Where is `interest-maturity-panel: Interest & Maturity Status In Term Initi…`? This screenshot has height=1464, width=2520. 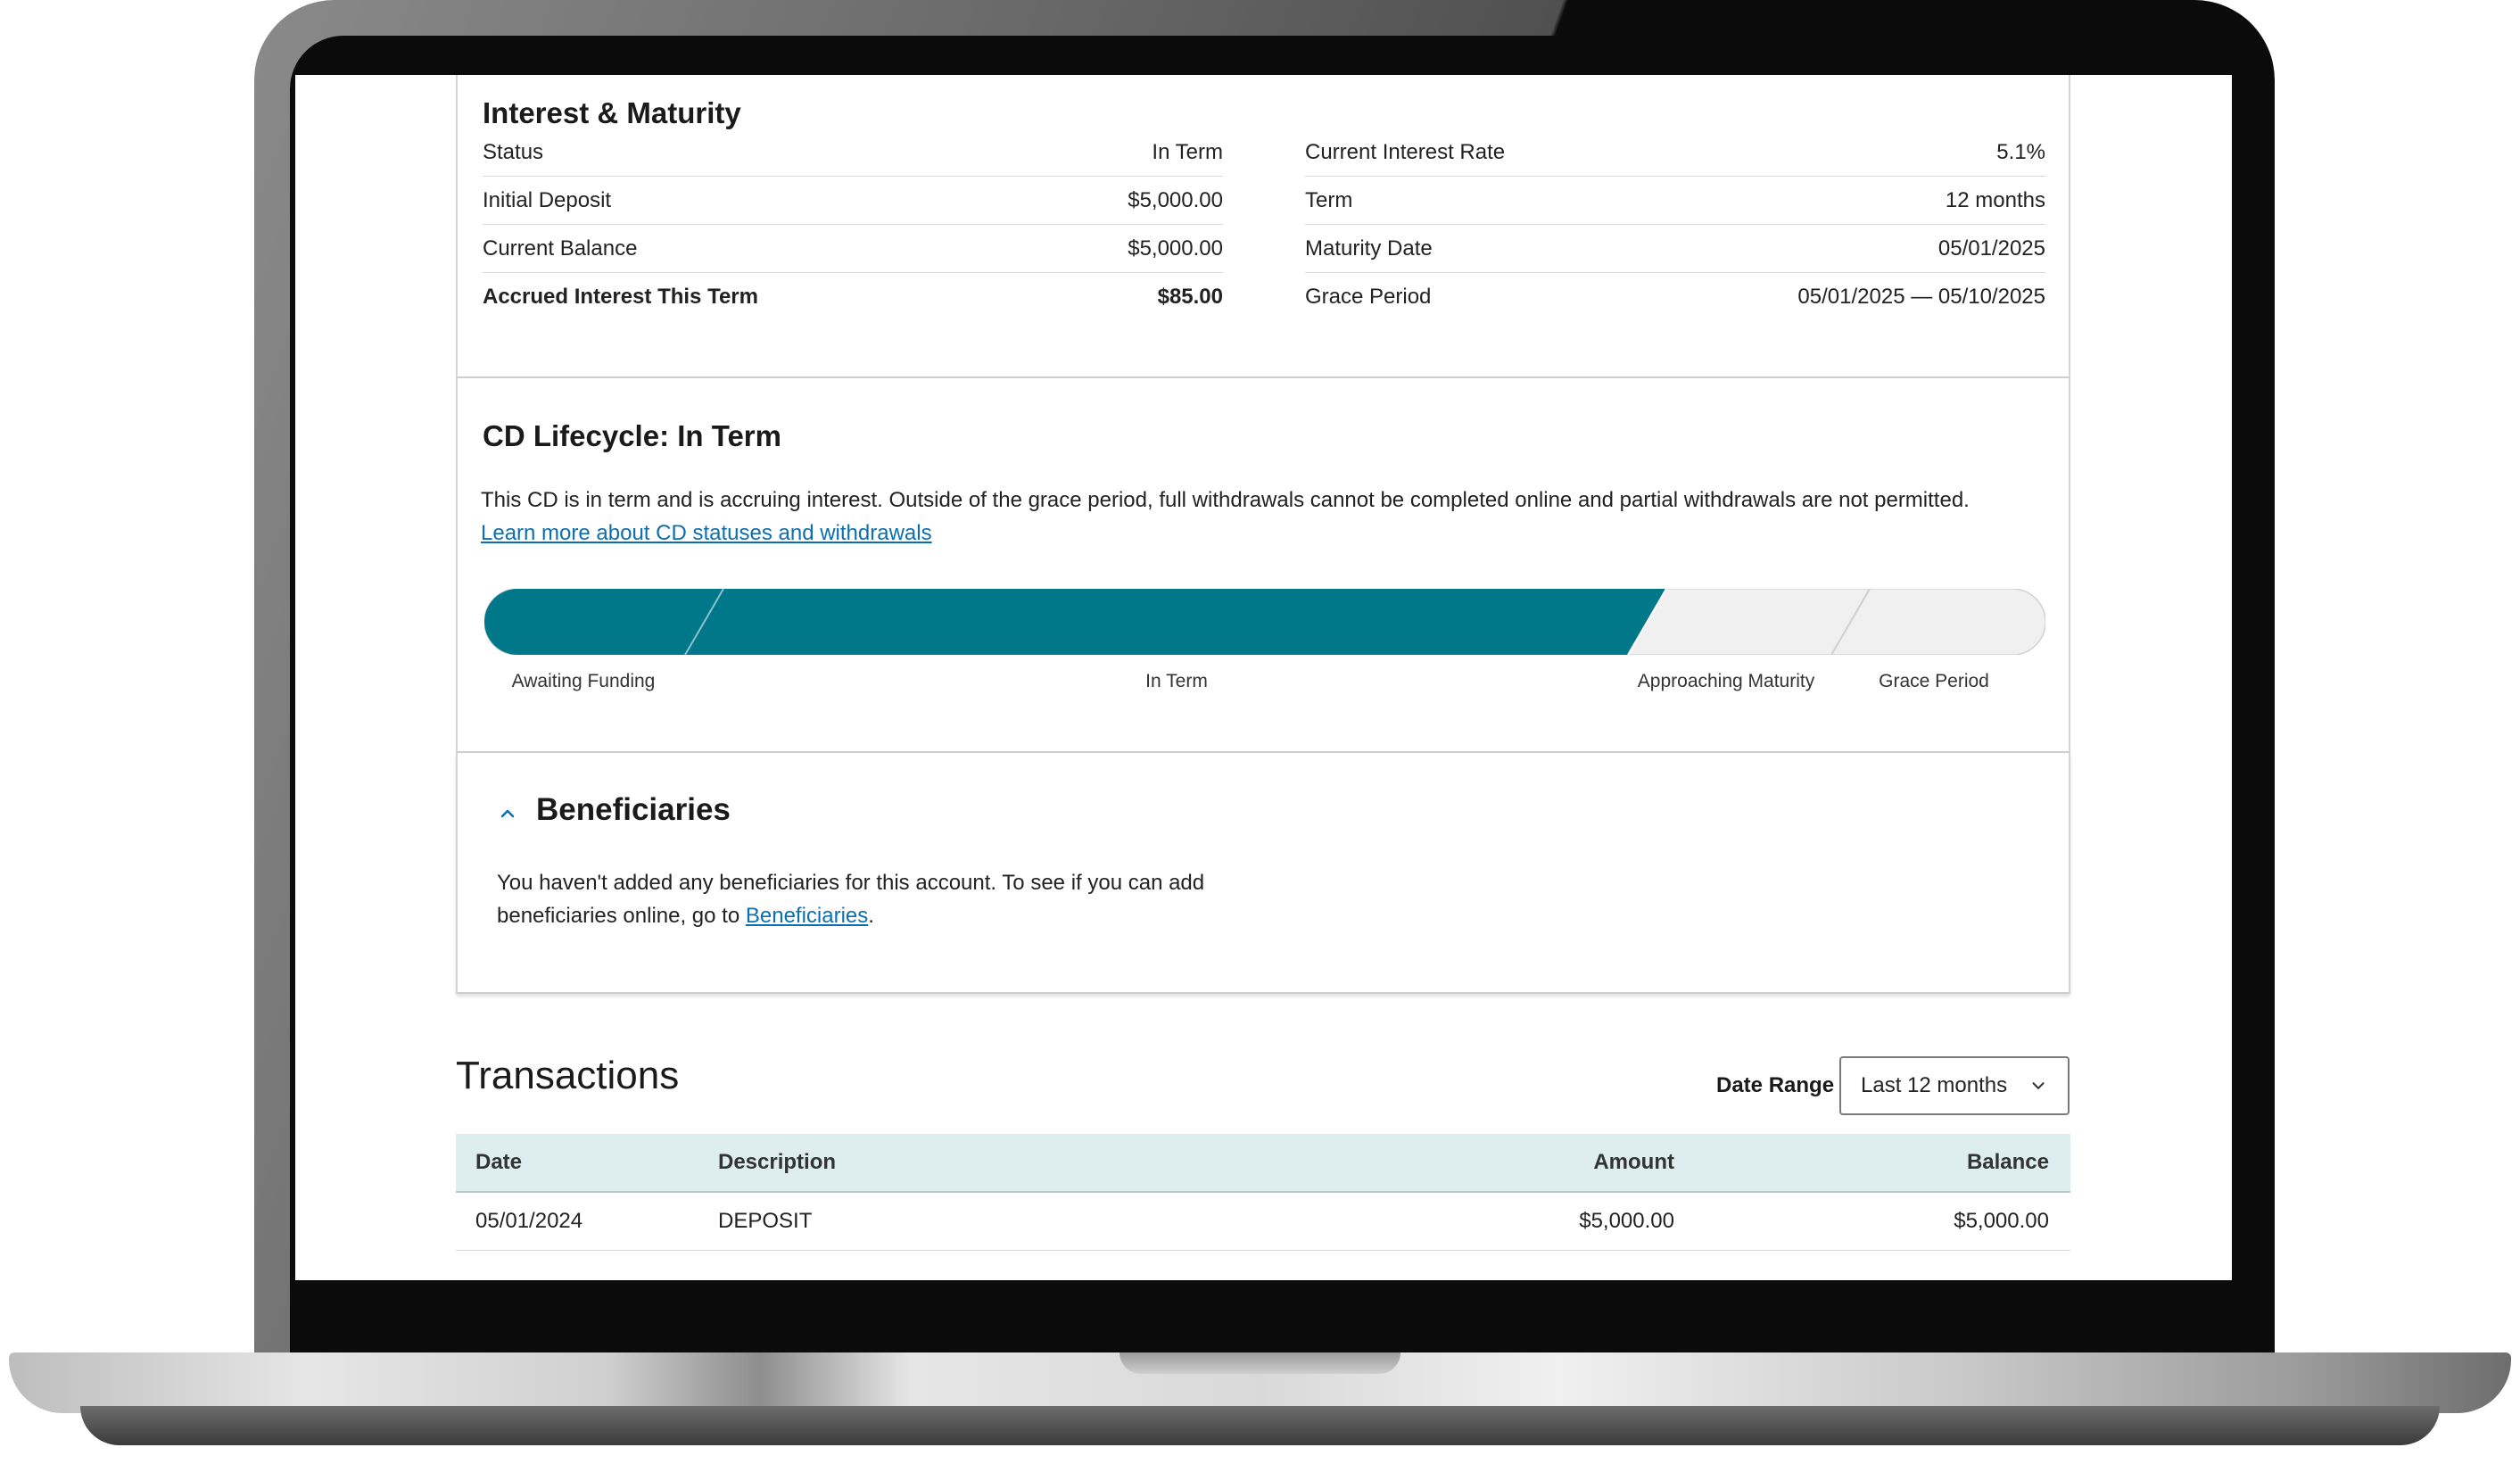
interest-maturity-panel: Interest & Maturity Status In Term Initi… is located at coordinates (1263, 226).